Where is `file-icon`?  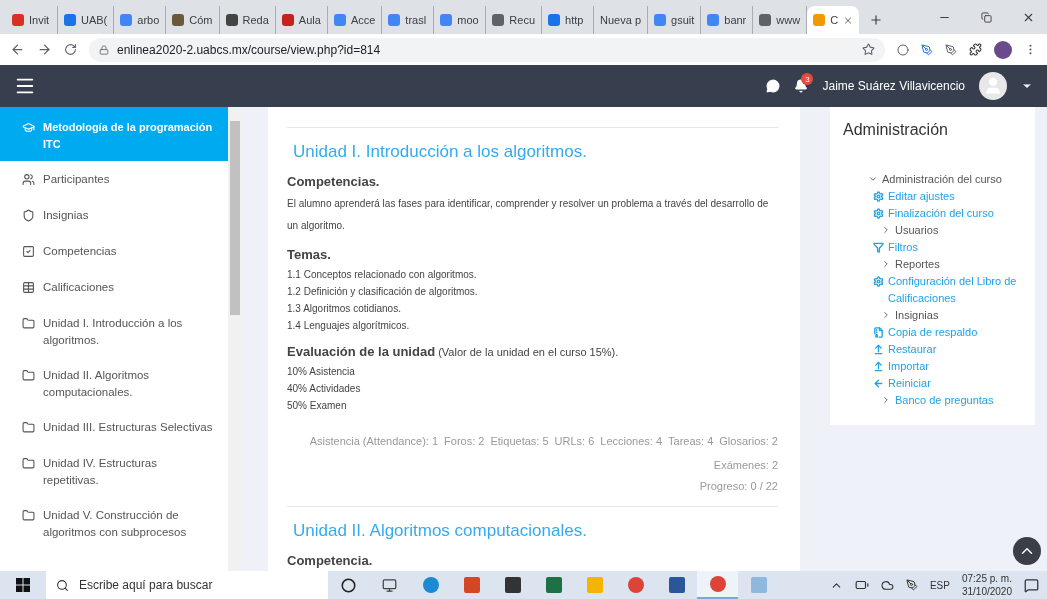
file-icon is located at coordinates (878, 332).